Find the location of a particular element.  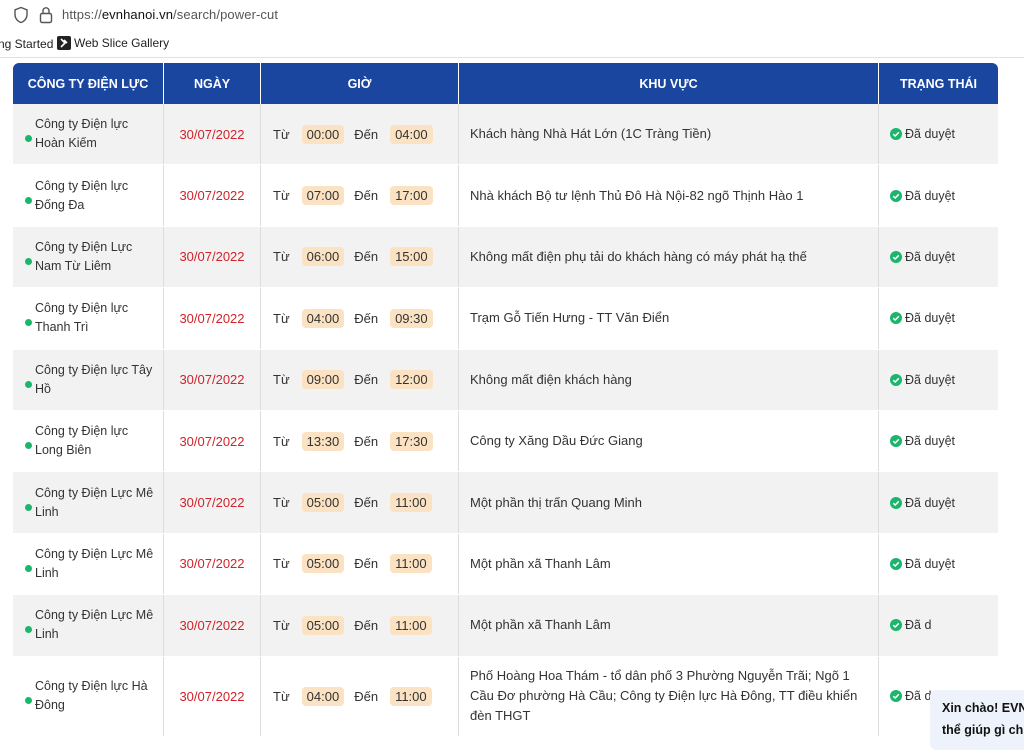

header-area: KHU VỰC is located at coordinates (669, 83).